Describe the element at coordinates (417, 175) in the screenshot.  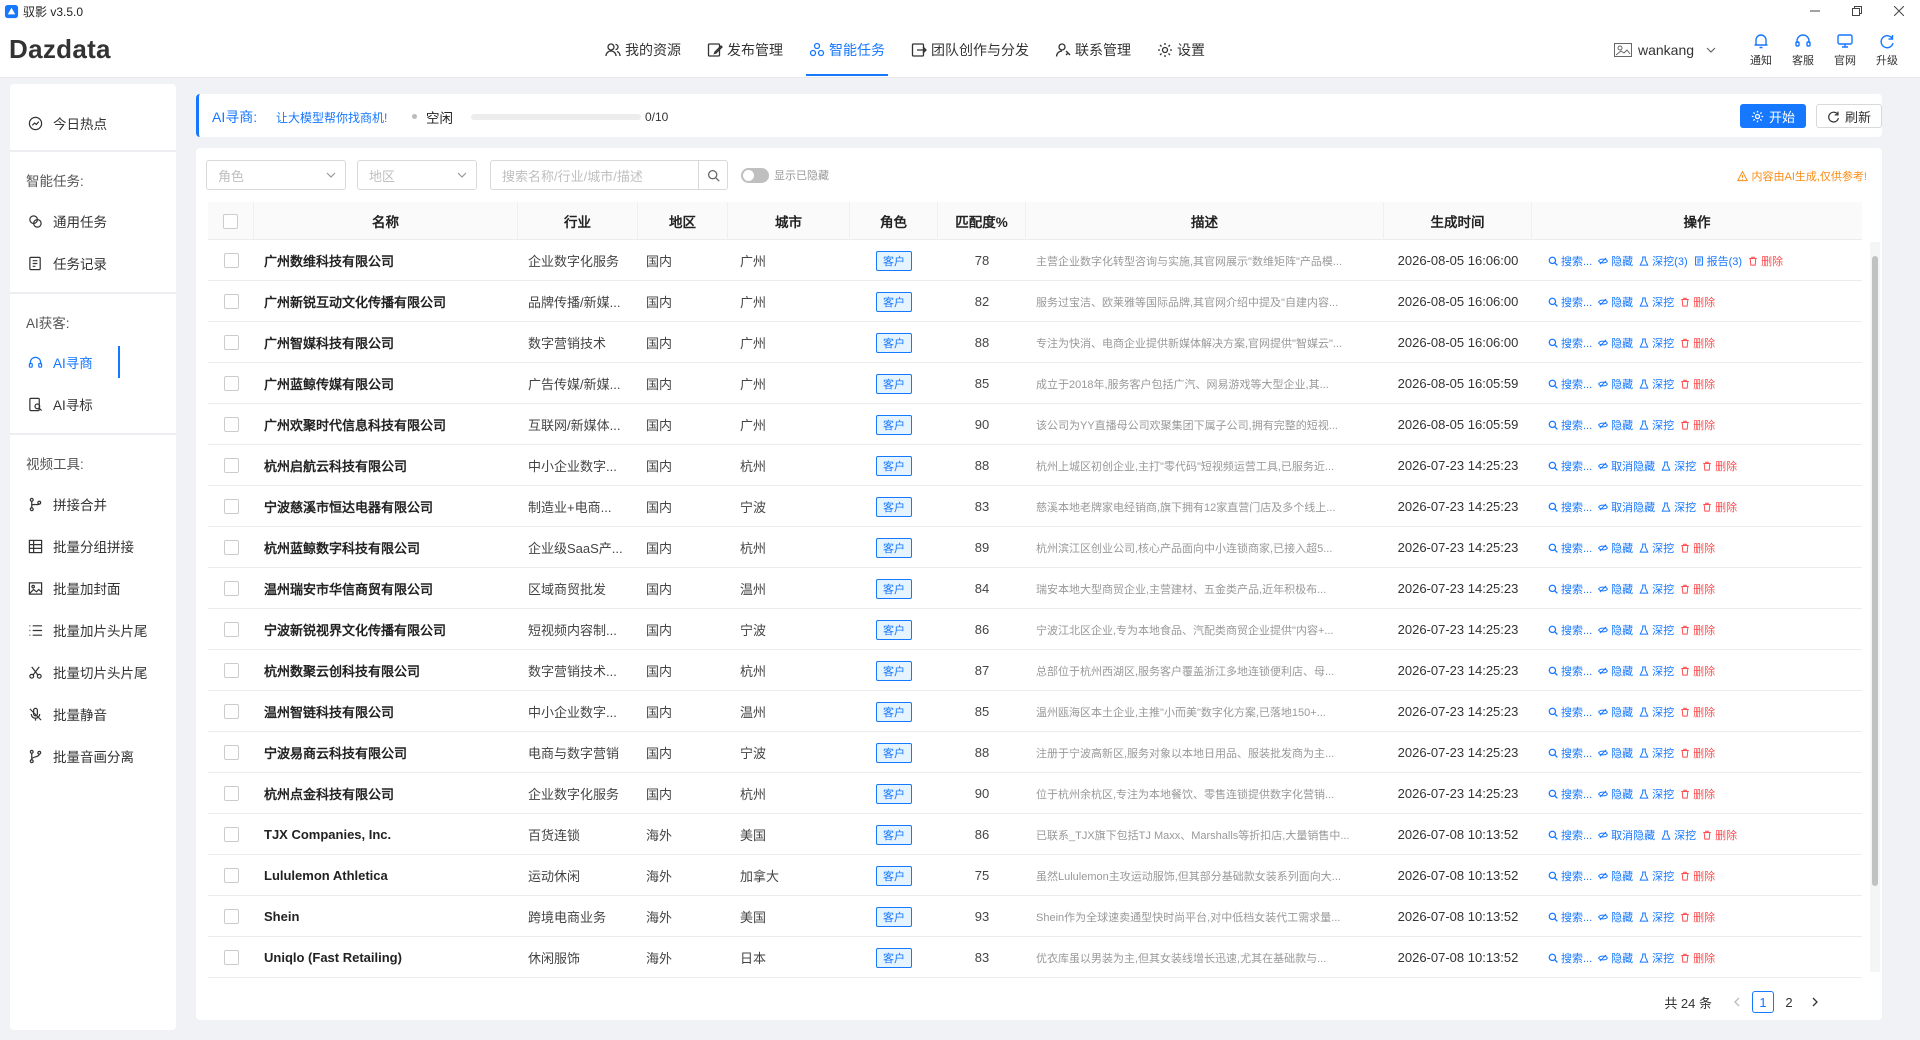
I see `region-select: 地区` at that location.